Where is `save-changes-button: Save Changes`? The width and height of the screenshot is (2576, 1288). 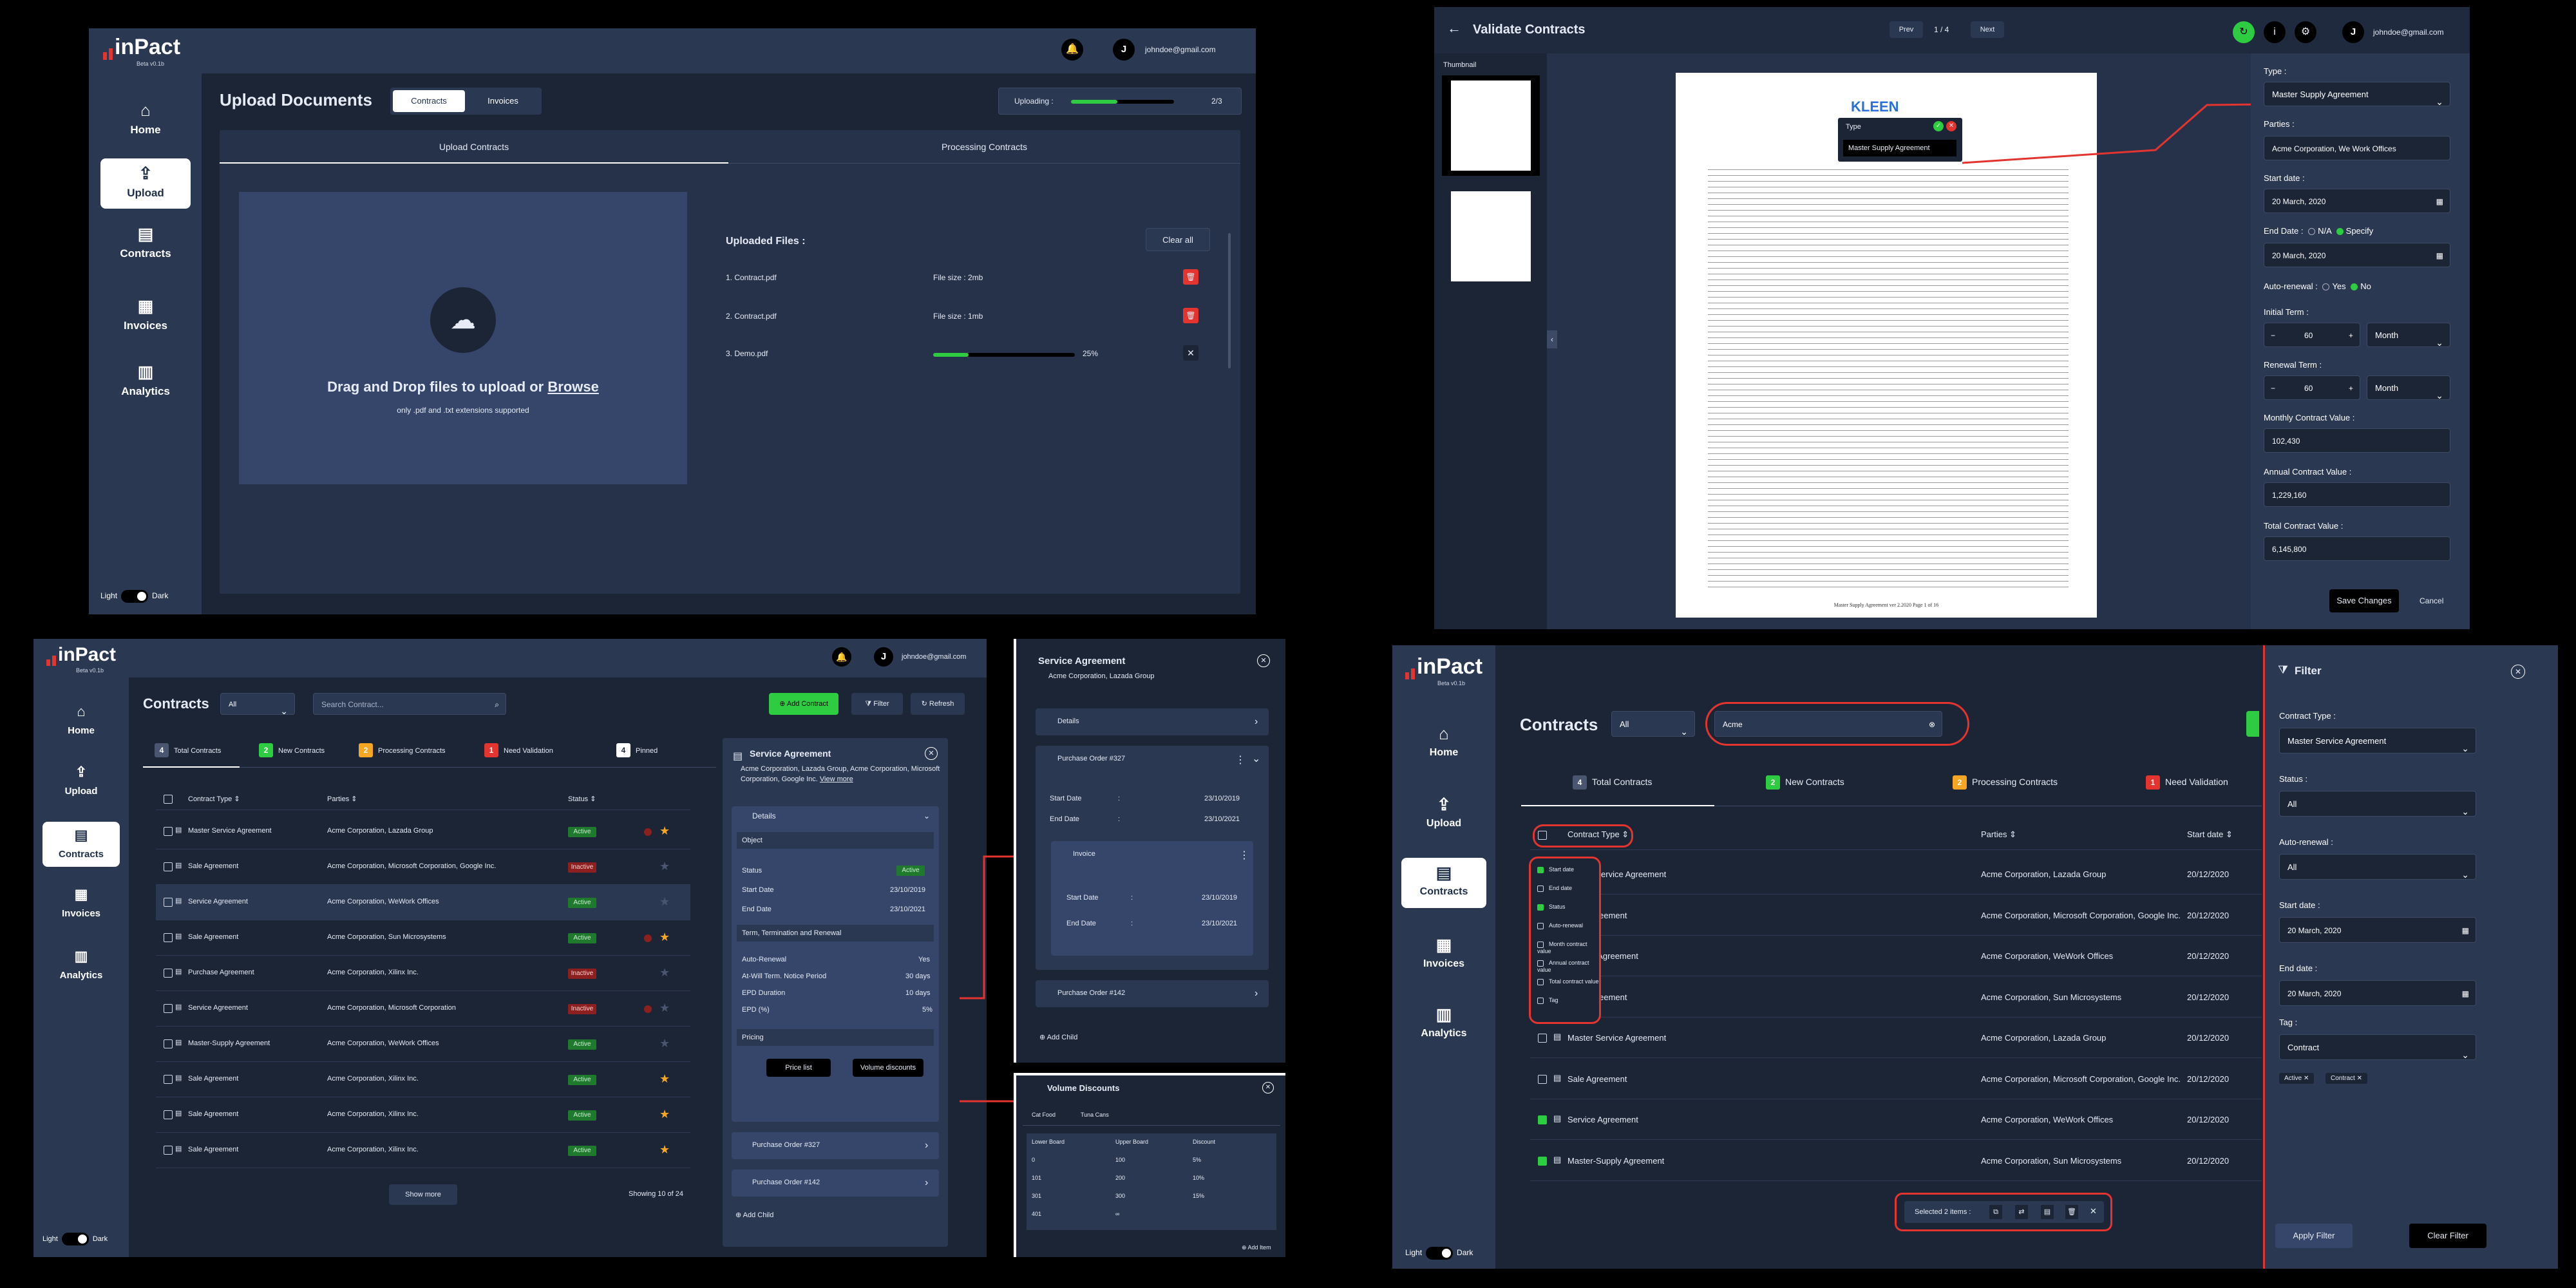
save-changes-button: Save Changes is located at coordinates (2364, 601).